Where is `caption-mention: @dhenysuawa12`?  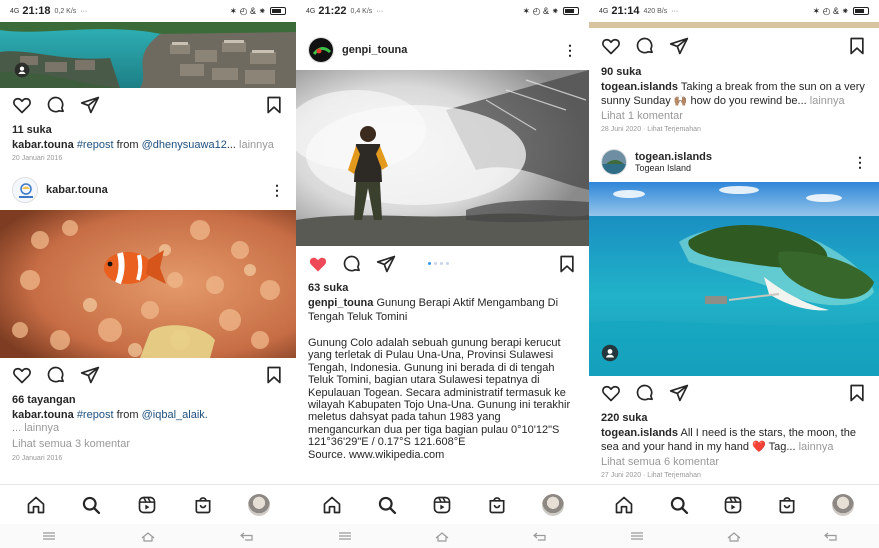 caption-mention: @dhenysuawa12 is located at coordinates (184, 145).